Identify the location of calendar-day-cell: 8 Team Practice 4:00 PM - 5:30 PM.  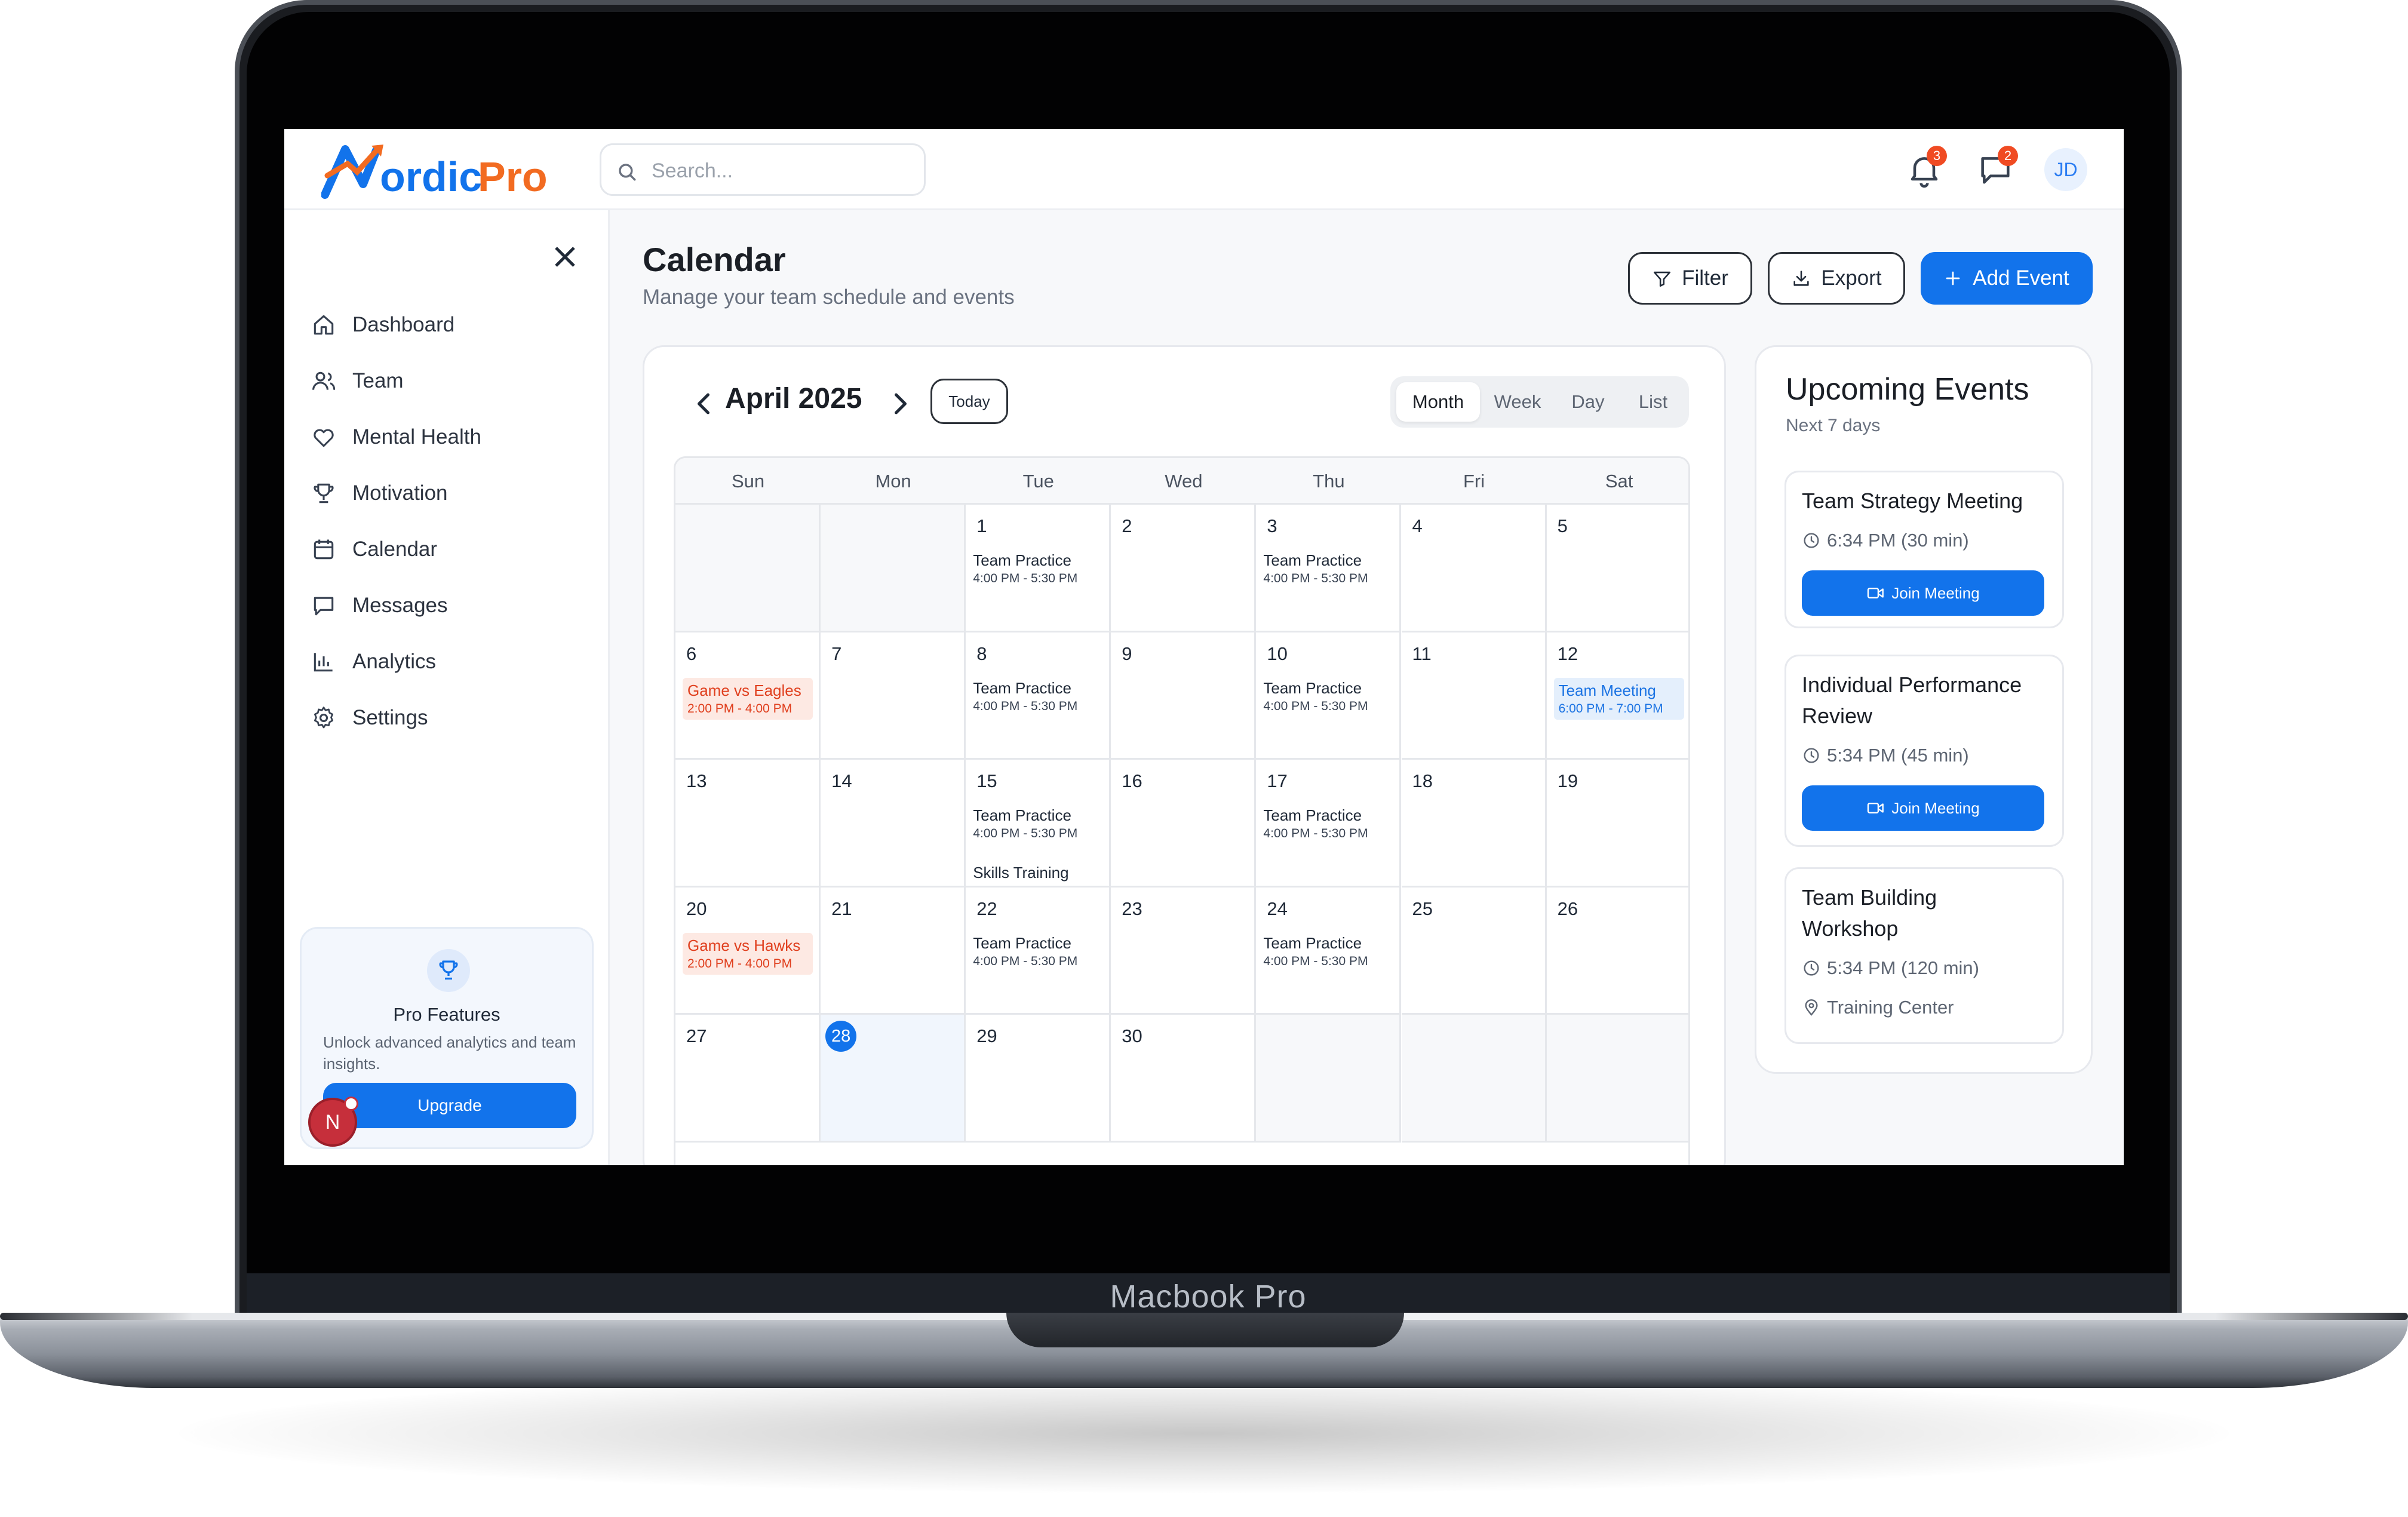
(1038, 696).